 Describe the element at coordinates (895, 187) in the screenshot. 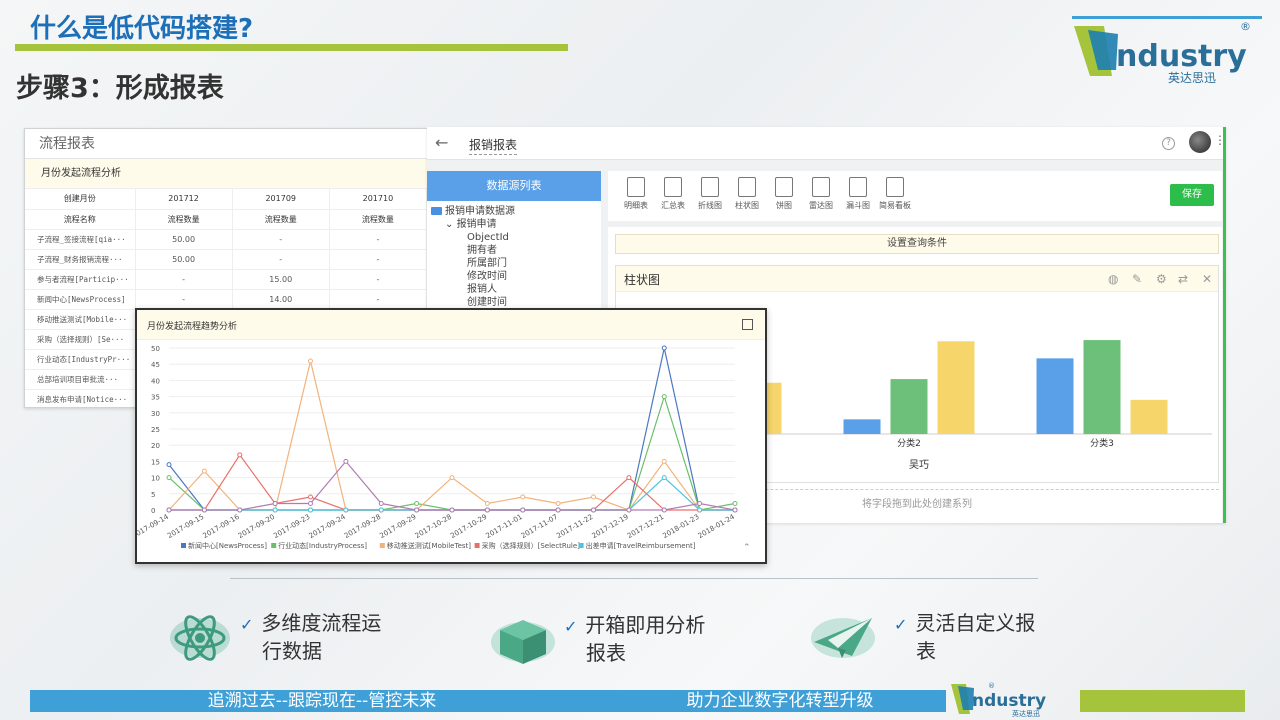

I see `dashboard-icon` at that location.